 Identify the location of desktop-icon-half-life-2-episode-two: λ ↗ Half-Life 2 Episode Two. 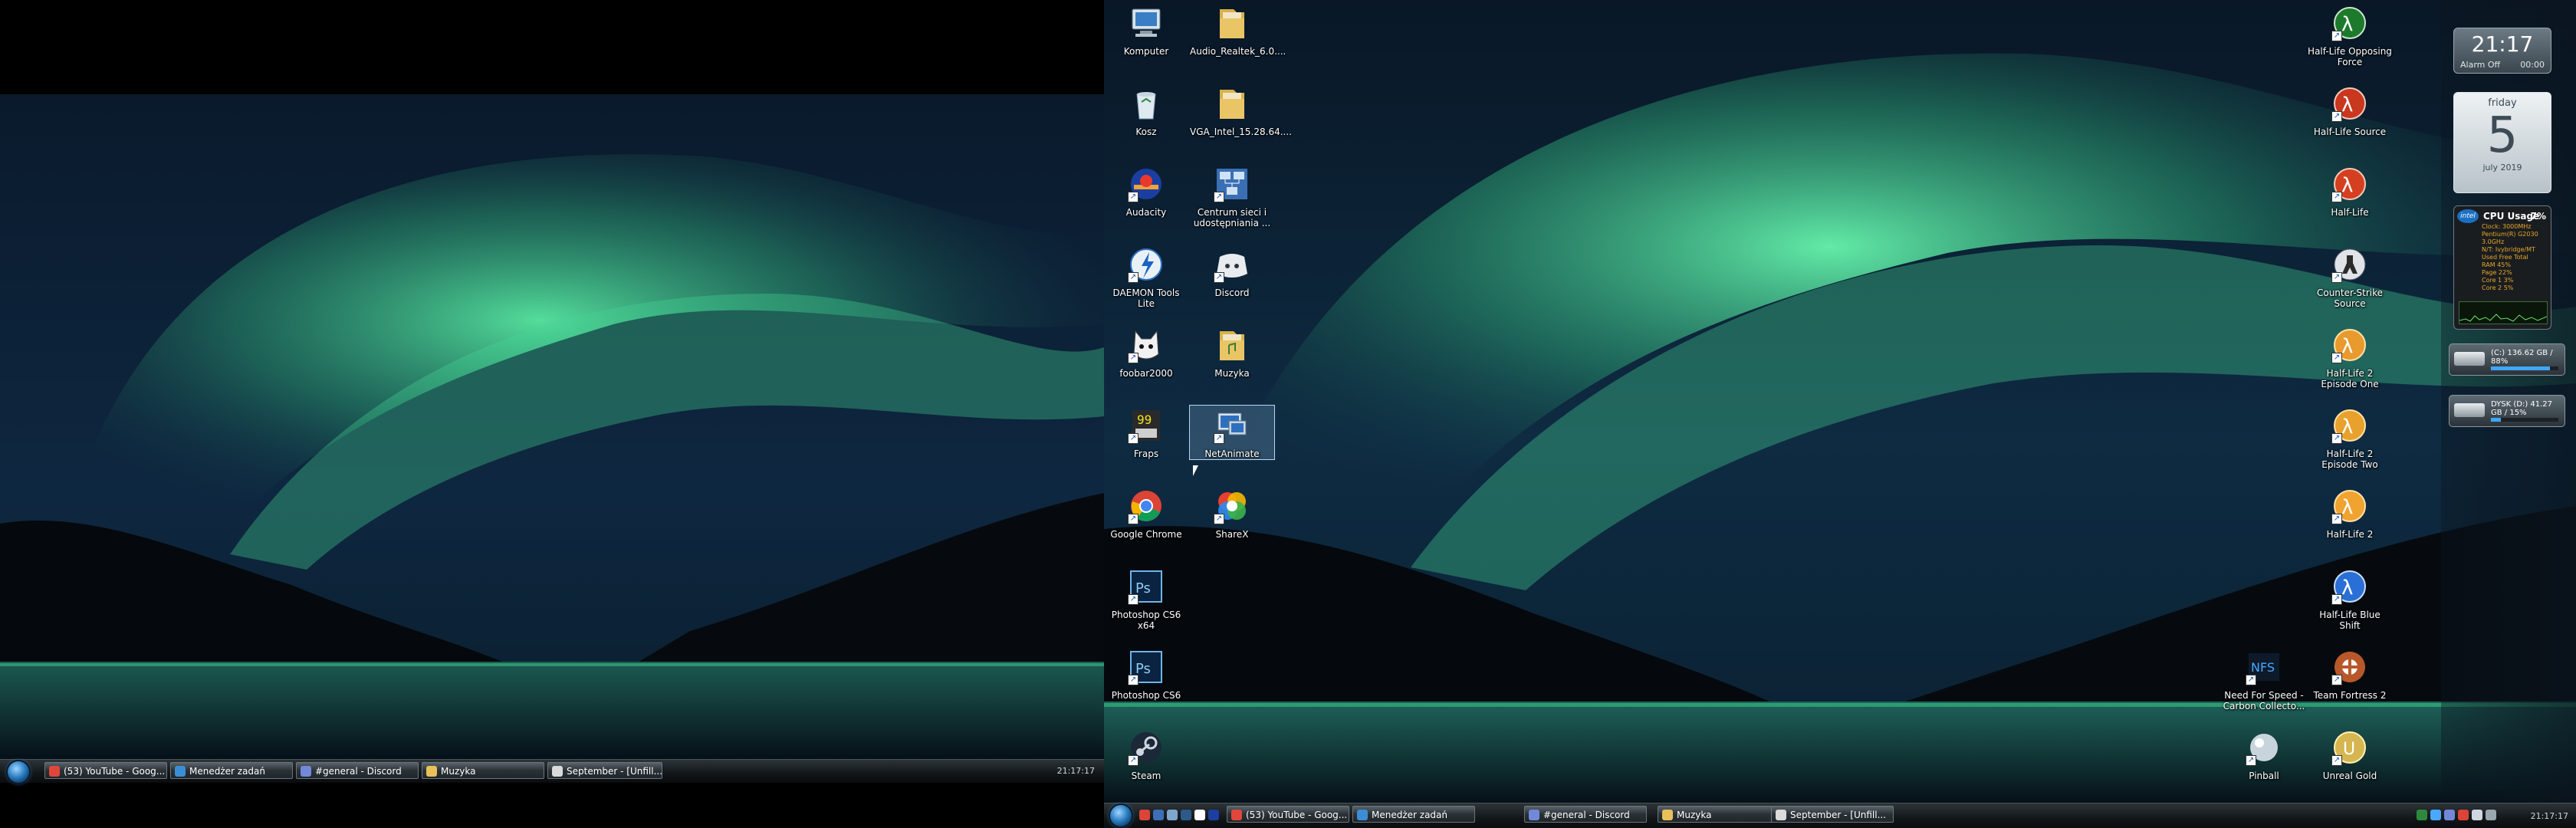
(2350, 438).